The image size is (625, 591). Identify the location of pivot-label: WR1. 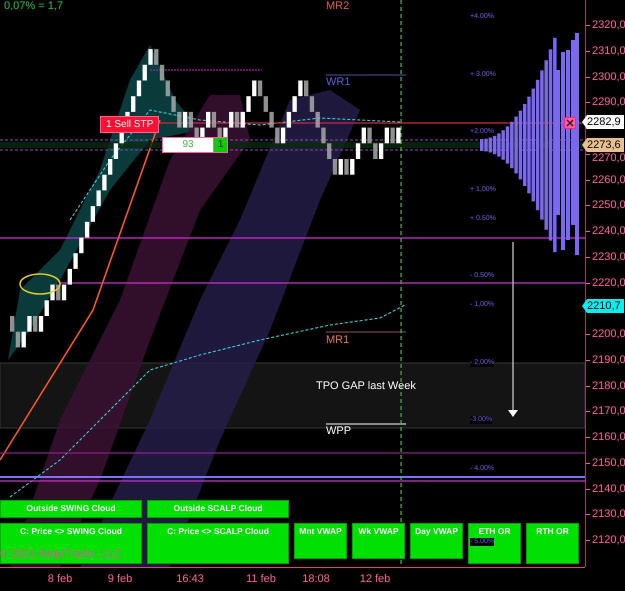
(338, 82).